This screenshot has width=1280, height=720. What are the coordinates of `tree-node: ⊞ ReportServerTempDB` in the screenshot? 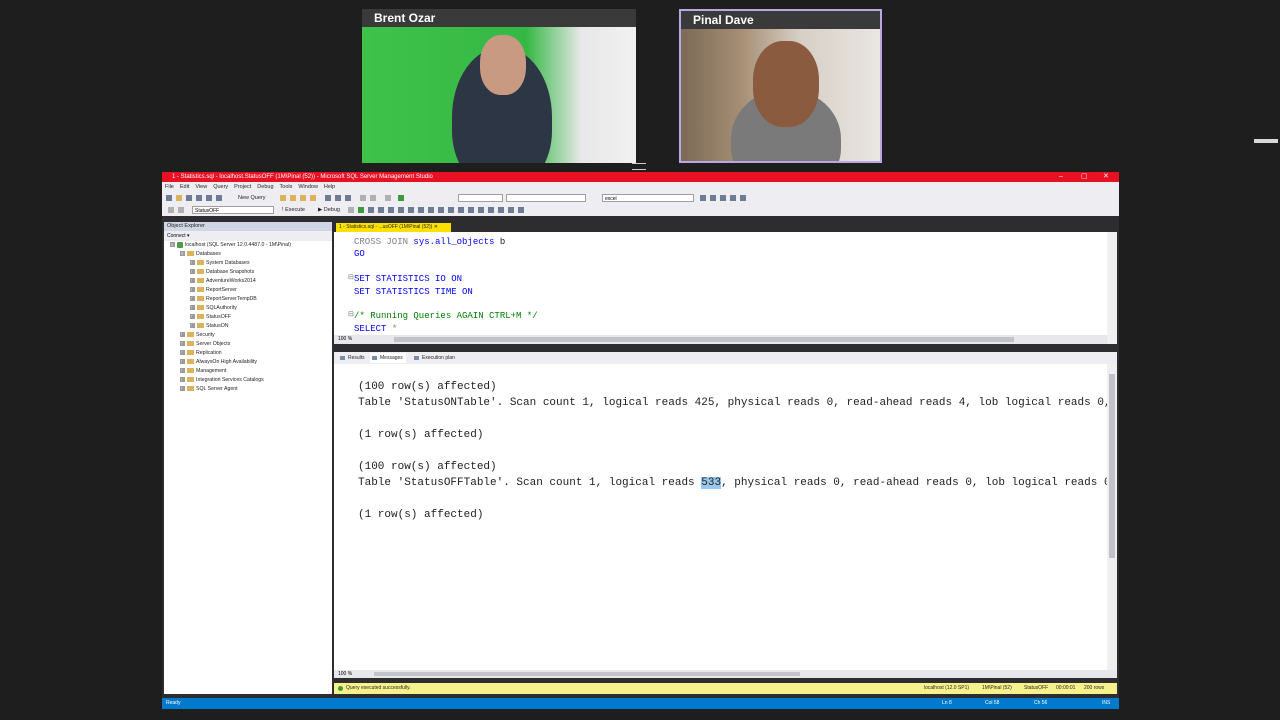 It's located at (248, 299).